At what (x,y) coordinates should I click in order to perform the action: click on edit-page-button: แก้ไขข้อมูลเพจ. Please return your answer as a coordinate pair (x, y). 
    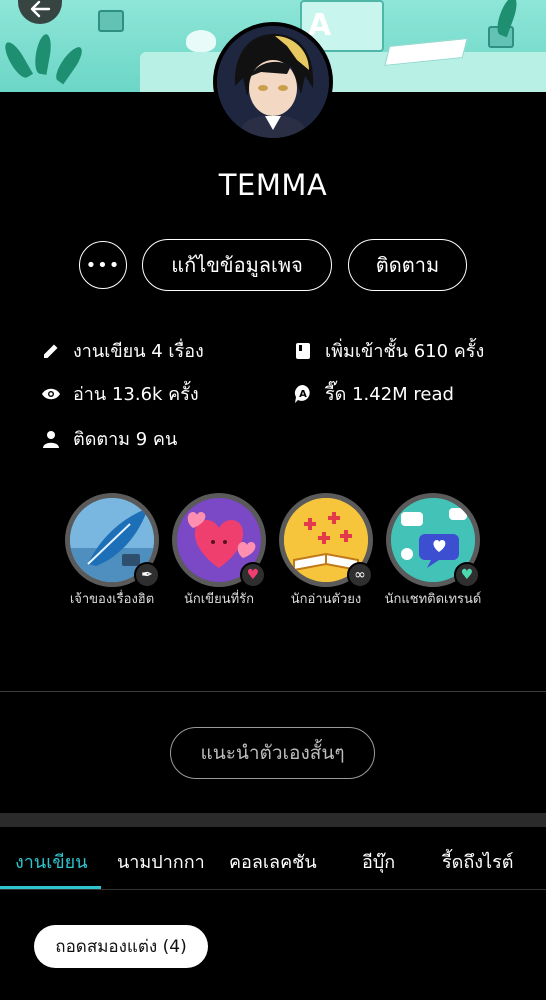
    Looking at the image, I should click on (237, 265).